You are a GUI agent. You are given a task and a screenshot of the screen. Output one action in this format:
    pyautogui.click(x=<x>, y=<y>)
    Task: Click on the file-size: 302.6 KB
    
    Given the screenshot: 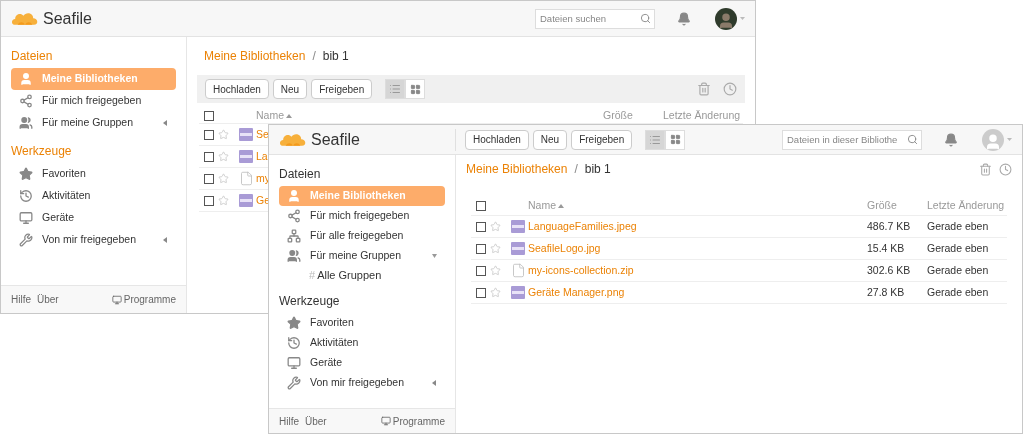 What is the action you would take?
    pyautogui.click(x=889, y=270)
    